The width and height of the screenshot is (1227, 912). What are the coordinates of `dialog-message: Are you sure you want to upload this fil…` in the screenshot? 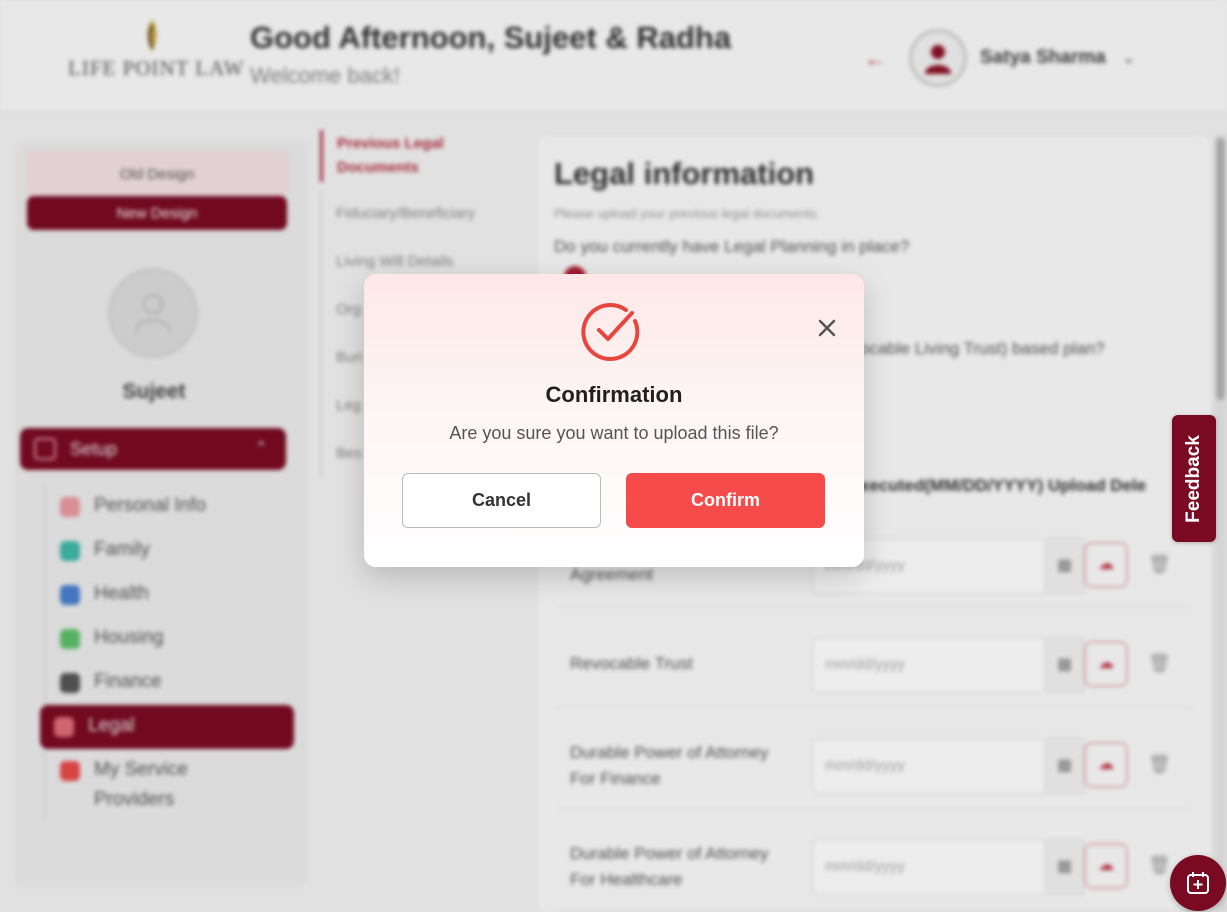 It's located at (614, 433).